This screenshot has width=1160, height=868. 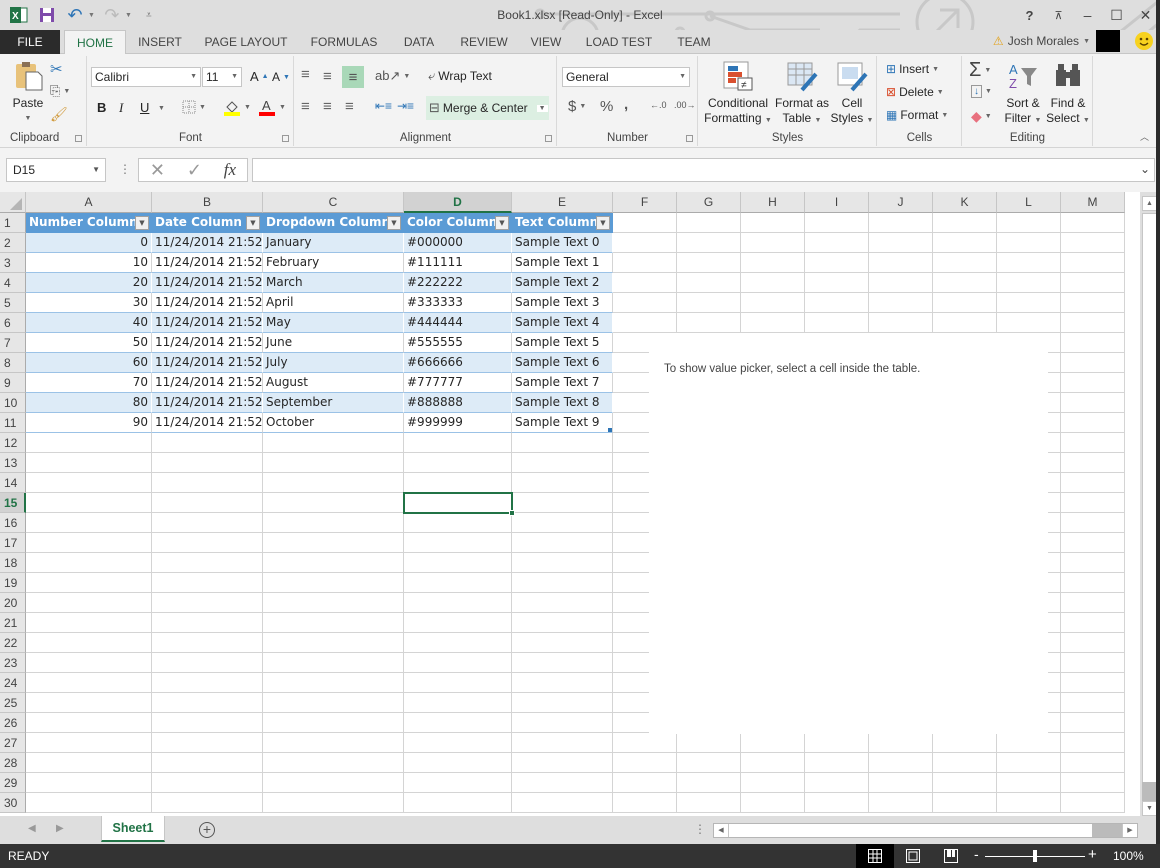 I want to click on cell-i30, so click(x=837, y=803).